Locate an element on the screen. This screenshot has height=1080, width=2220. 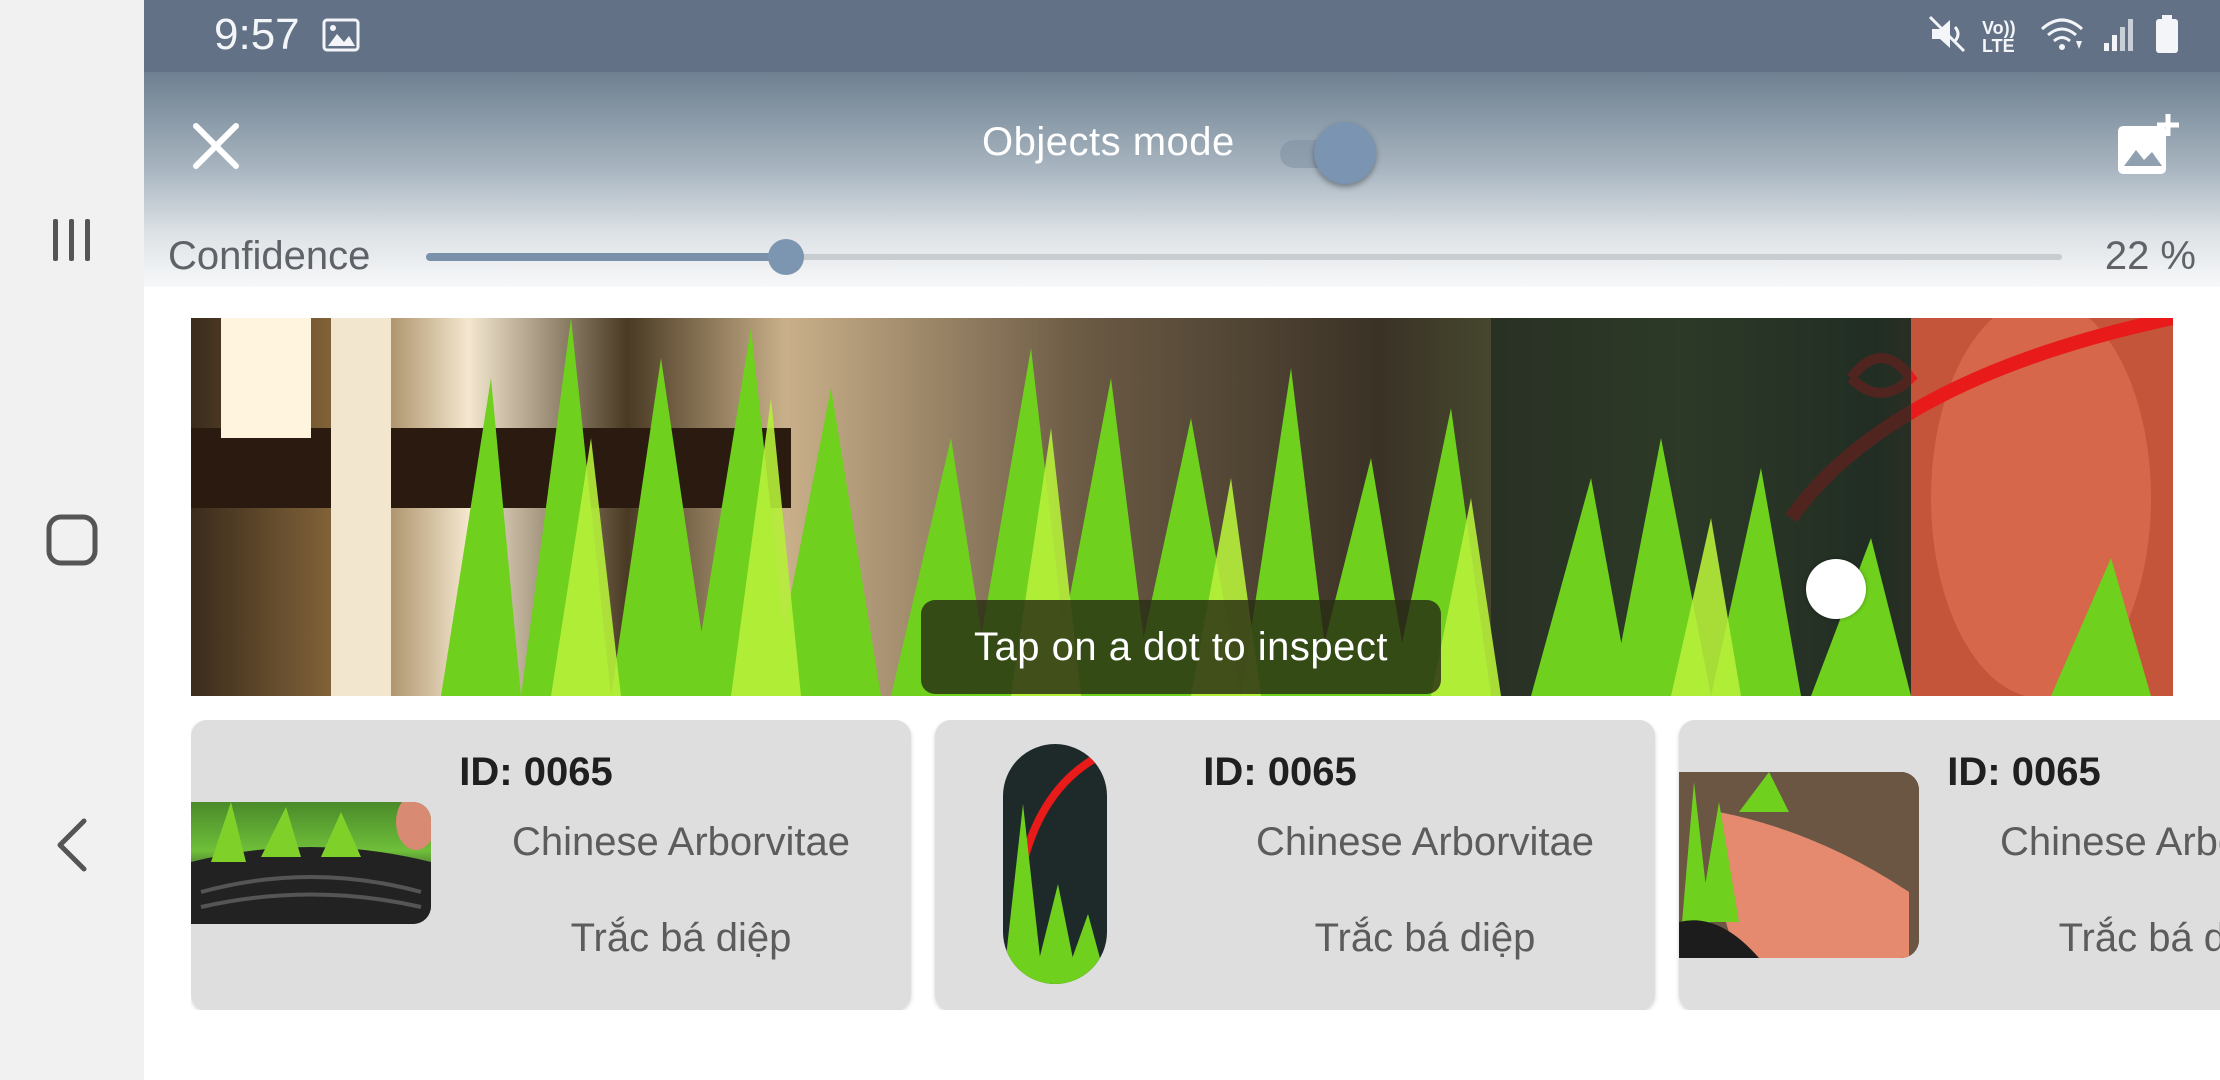
objects-mode-label: Objects mode is located at coordinates (1108, 142).